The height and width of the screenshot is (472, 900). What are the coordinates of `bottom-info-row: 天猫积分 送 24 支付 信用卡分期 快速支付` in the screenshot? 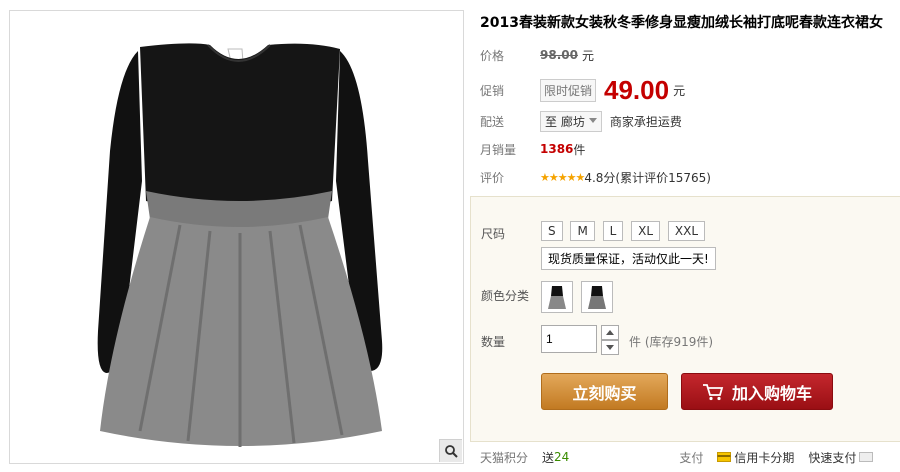 It's located at (685, 456).